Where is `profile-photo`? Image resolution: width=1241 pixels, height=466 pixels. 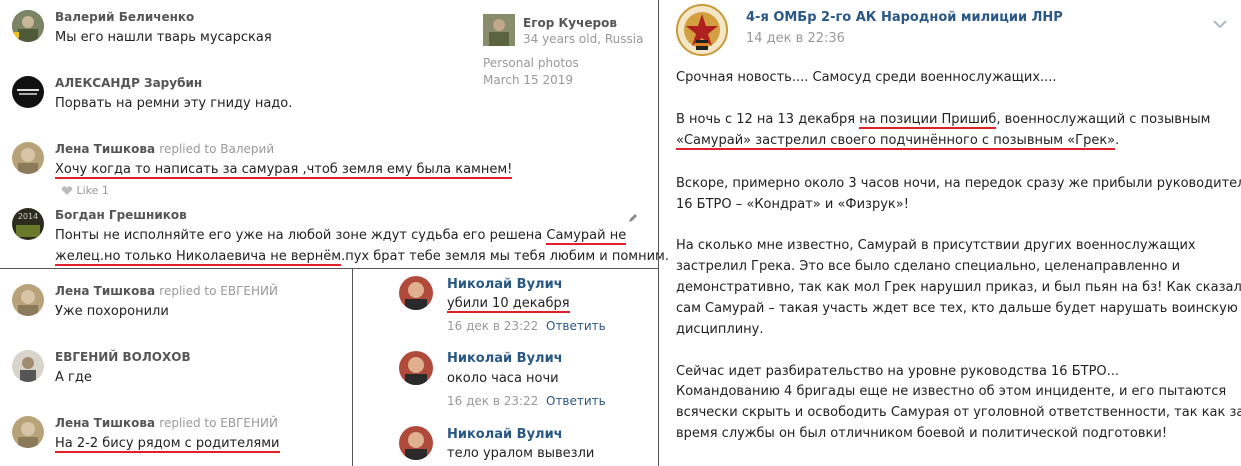 profile-photo is located at coordinates (499, 30).